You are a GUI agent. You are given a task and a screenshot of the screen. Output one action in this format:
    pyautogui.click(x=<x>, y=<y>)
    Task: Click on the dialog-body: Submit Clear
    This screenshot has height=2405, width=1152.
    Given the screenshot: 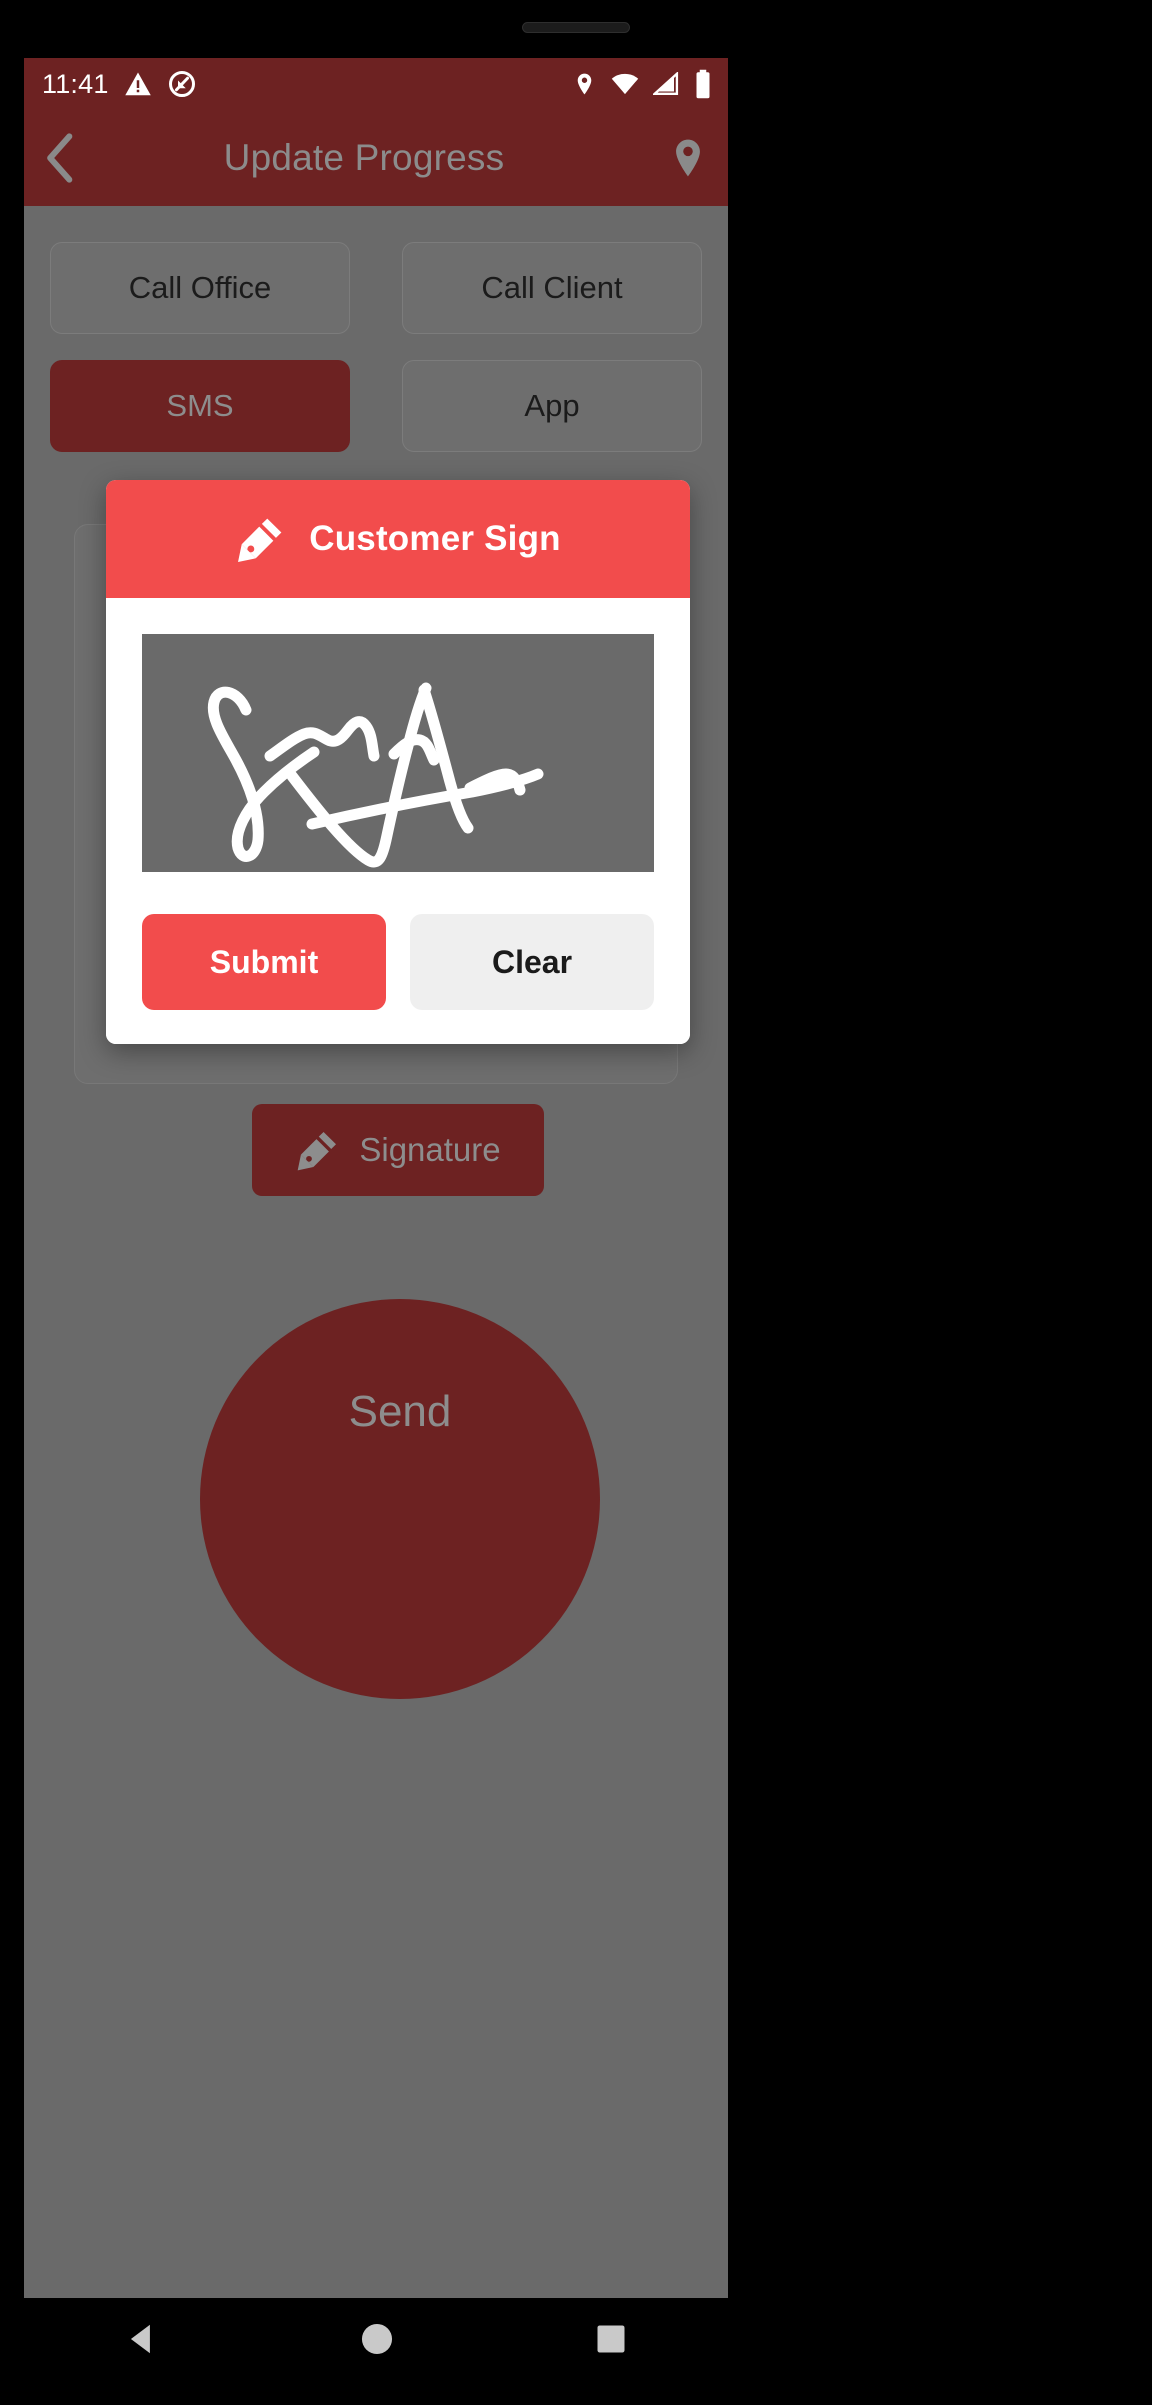 What is the action you would take?
    pyautogui.click(x=398, y=821)
    